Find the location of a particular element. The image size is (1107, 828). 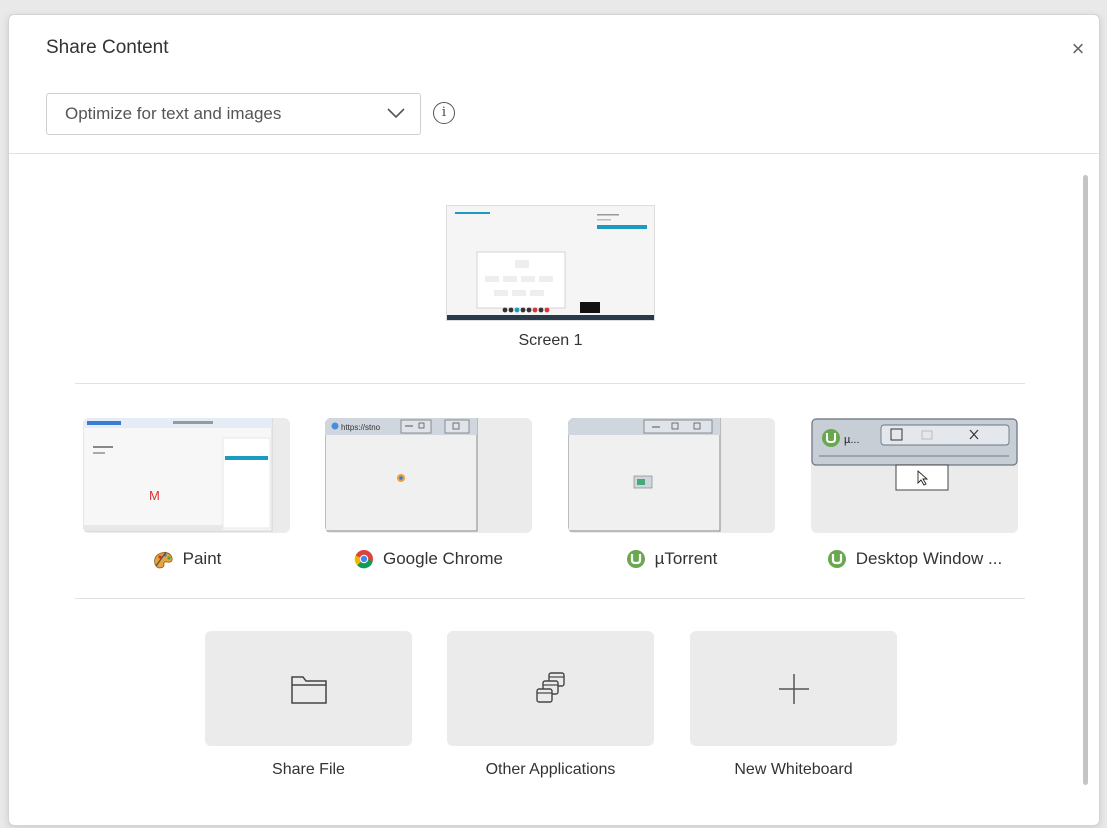

new-whiteboard-button is located at coordinates (793, 688).